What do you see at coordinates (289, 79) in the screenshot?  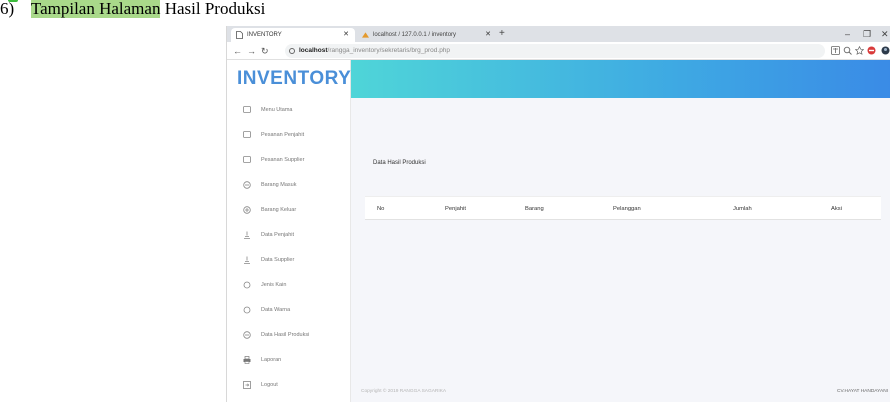 I see `app-brand-logo: INVENTORY` at bounding box center [289, 79].